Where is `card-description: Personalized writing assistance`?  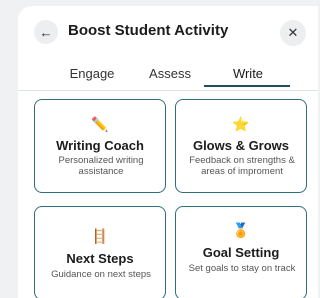
card-description: Personalized writing assistance is located at coordinates (101, 166).